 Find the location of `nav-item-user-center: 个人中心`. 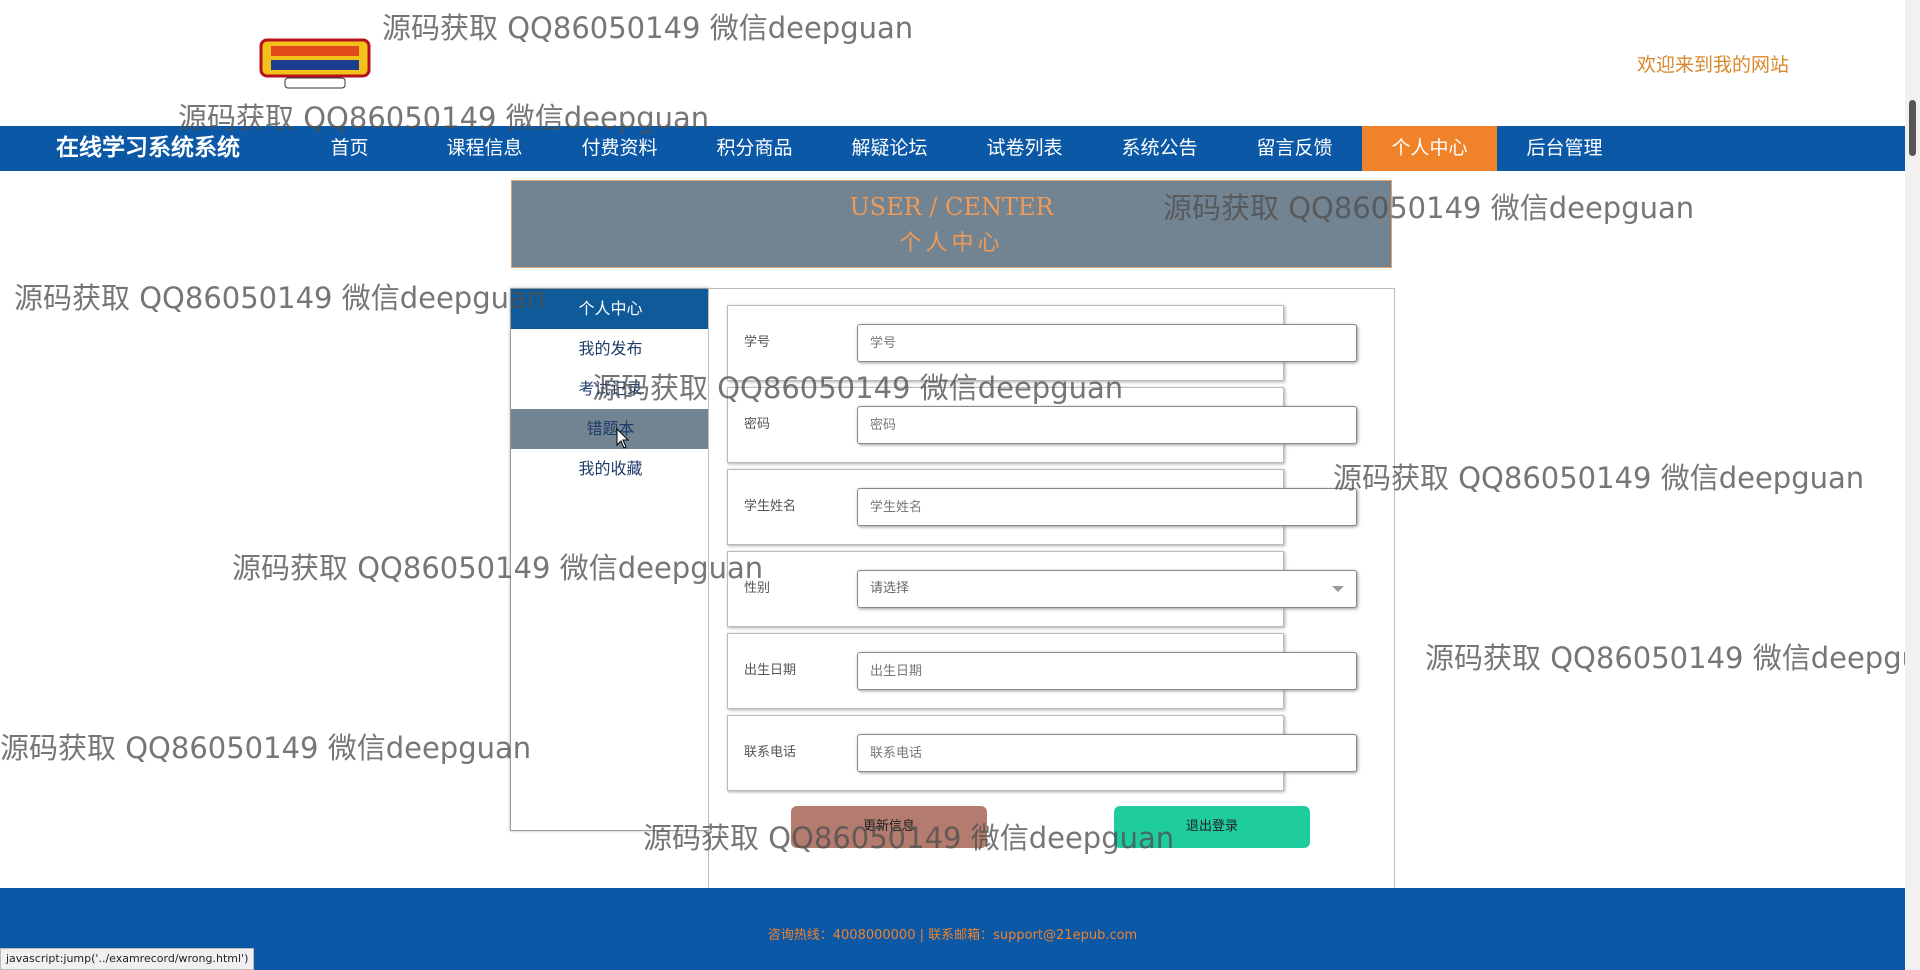

nav-item-user-center: 个人中心 is located at coordinates (1429, 148).